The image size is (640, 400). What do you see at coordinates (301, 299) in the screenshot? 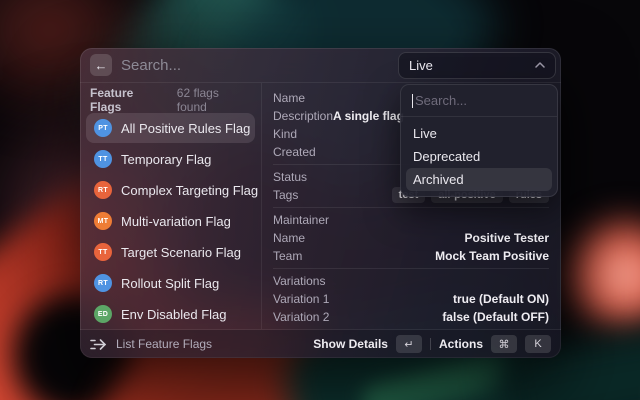
I see `detail-label: Variation 1` at bounding box center [301, 299].